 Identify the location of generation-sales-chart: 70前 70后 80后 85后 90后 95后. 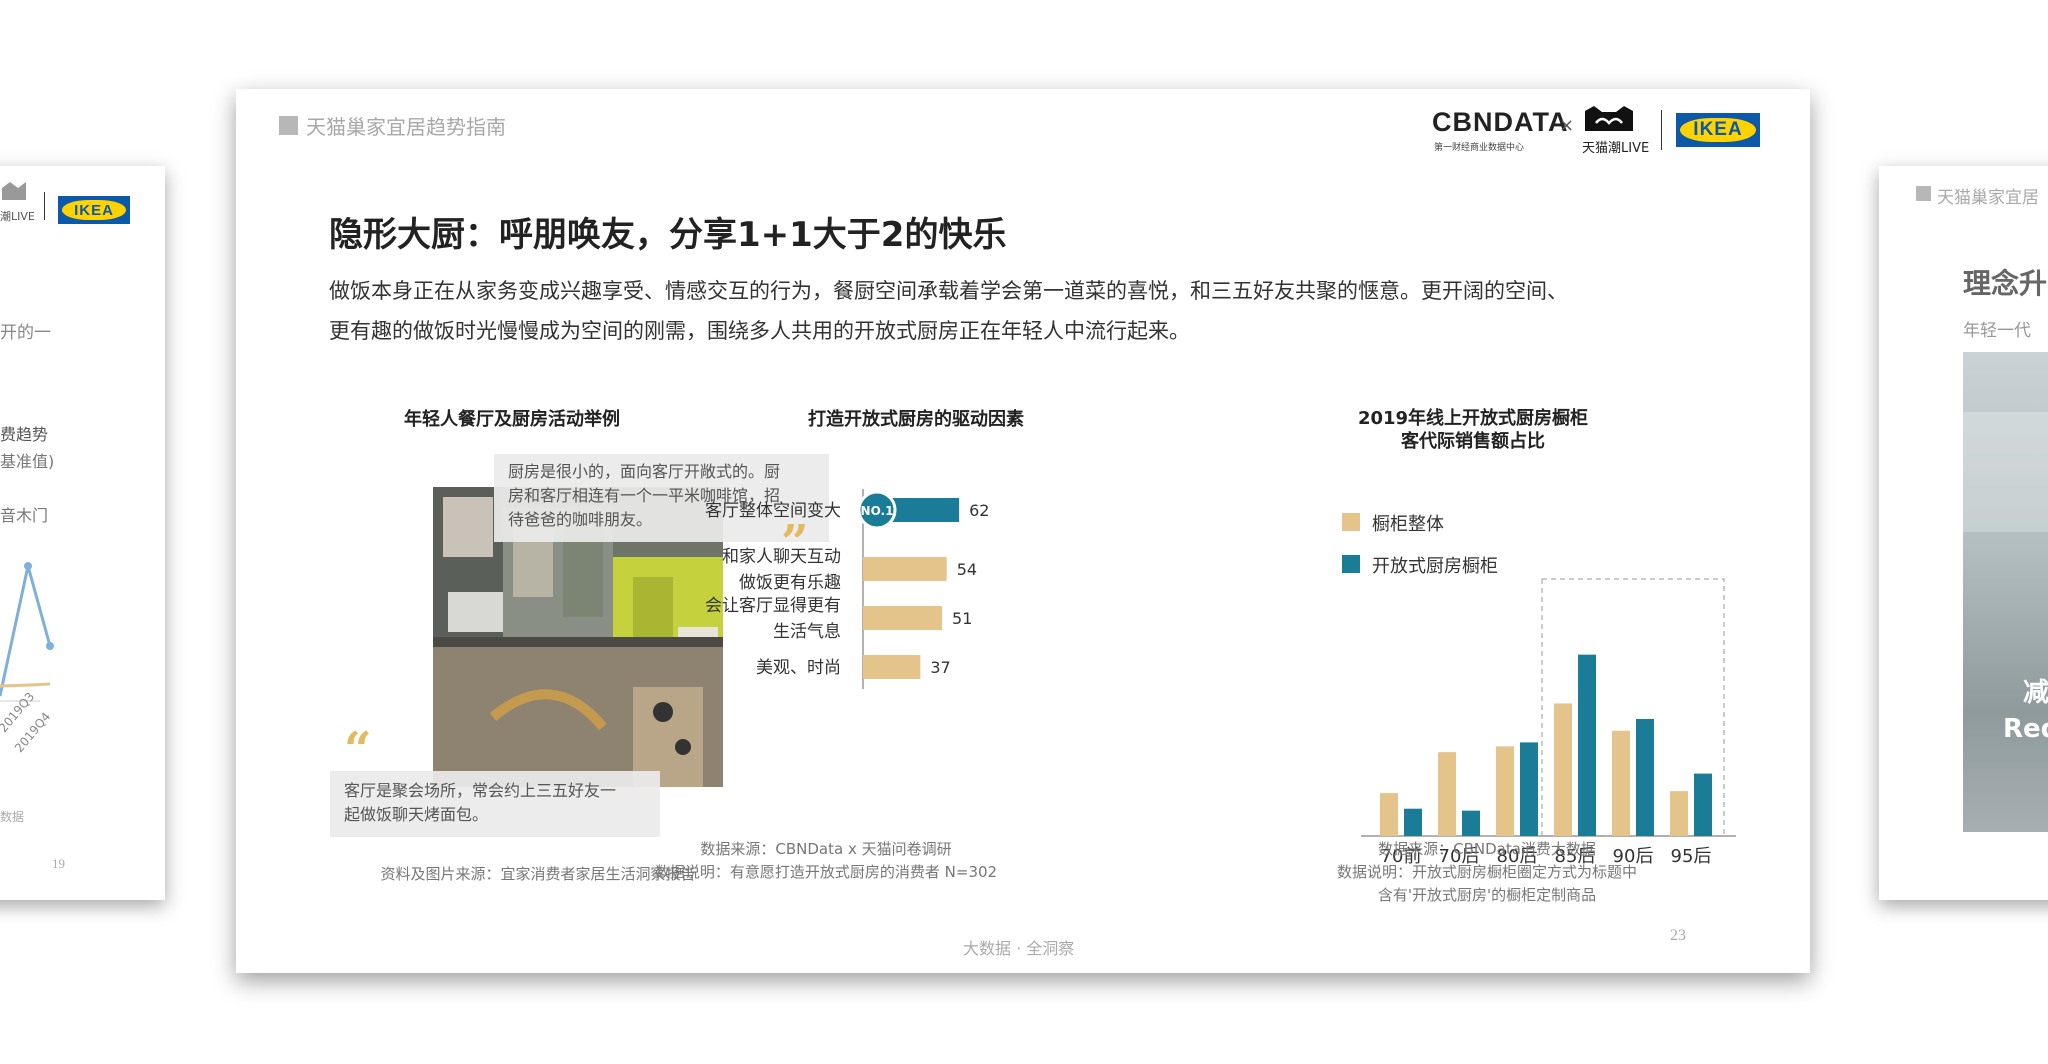
(1546, 694).